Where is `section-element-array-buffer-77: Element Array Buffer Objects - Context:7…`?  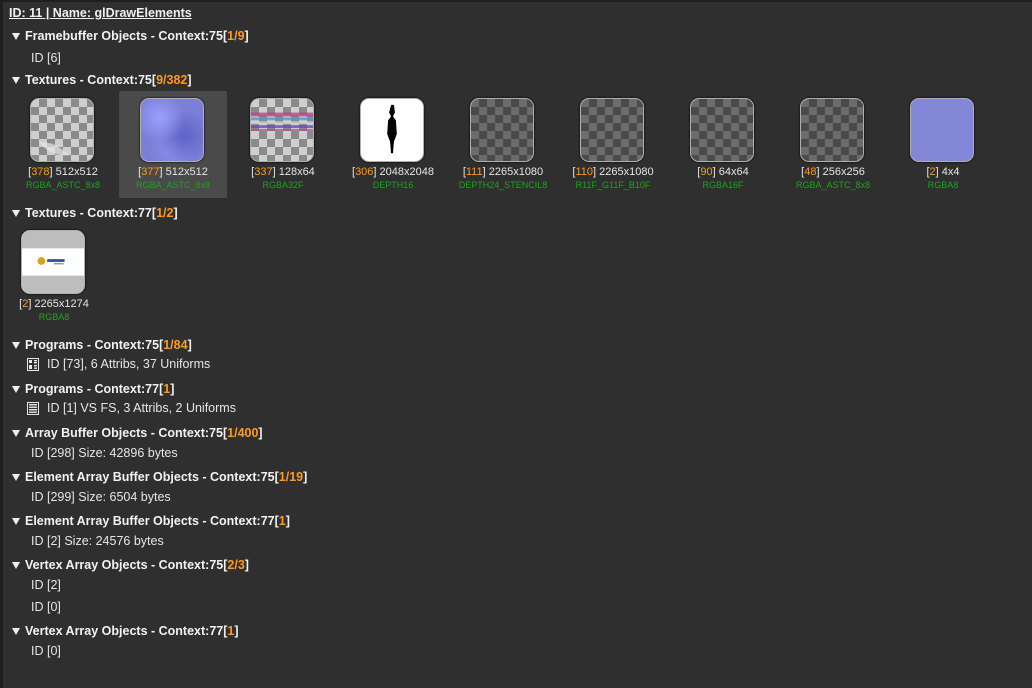 section-element-array-buffer-77: Element Array Buffer Objects - Context:7… is located at coordinates (151, 521).